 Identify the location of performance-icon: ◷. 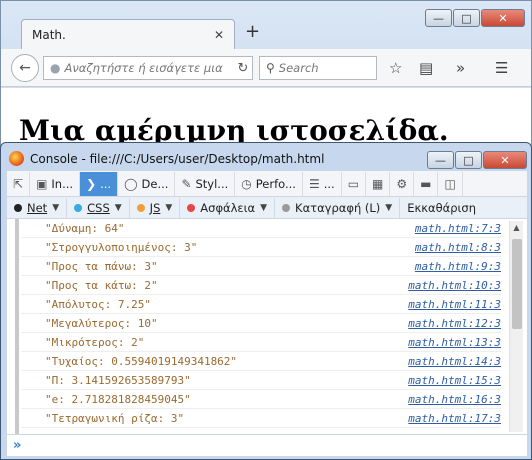
(246, 183).